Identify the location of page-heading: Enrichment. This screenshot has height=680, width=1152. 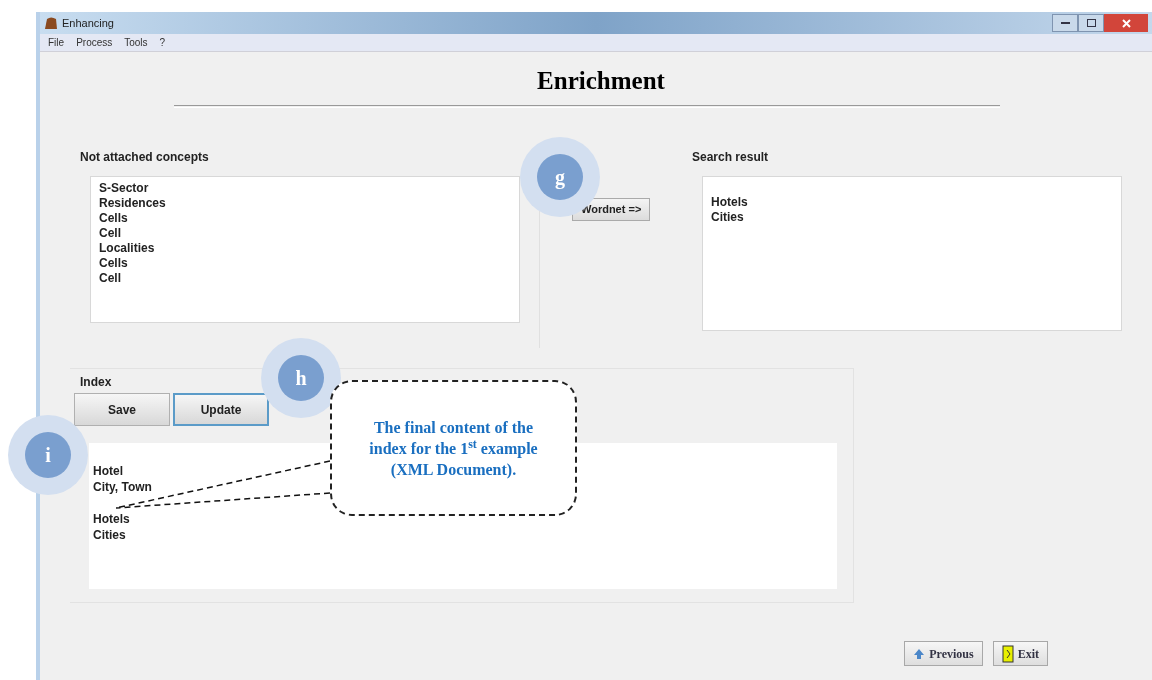
(601, 81).